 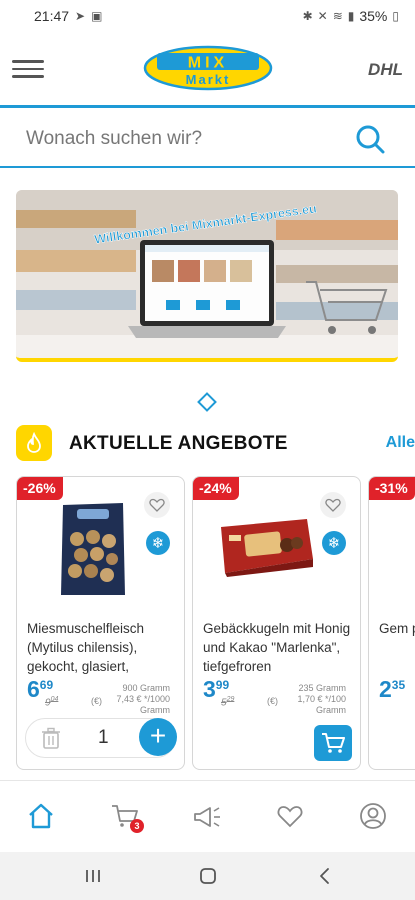 I want to click on menu-button, so click(x=28, y=70).